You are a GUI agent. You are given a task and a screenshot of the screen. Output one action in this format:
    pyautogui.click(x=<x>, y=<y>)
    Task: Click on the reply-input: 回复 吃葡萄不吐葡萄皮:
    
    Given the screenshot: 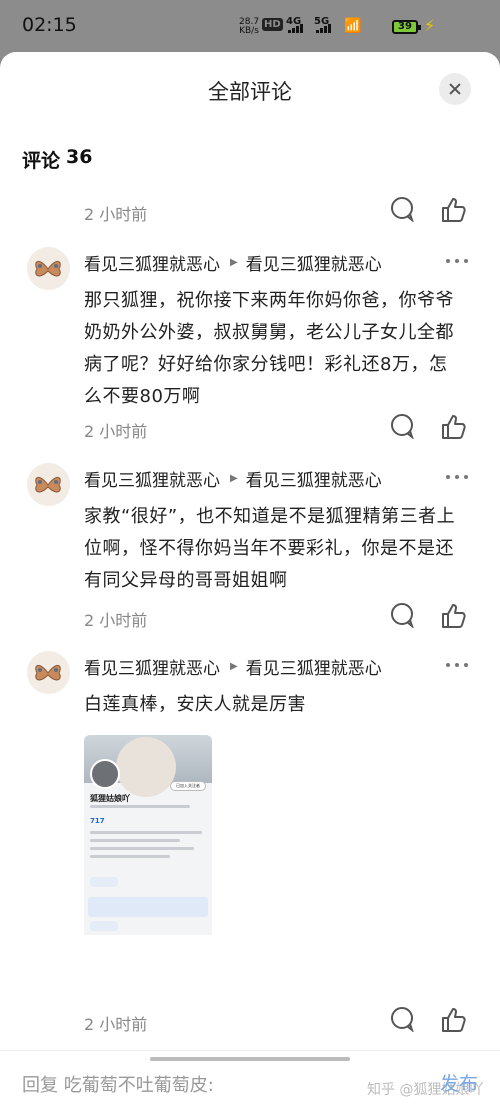 What is the action you would take?
    pyautogui.click(x=118, y=1084)
    